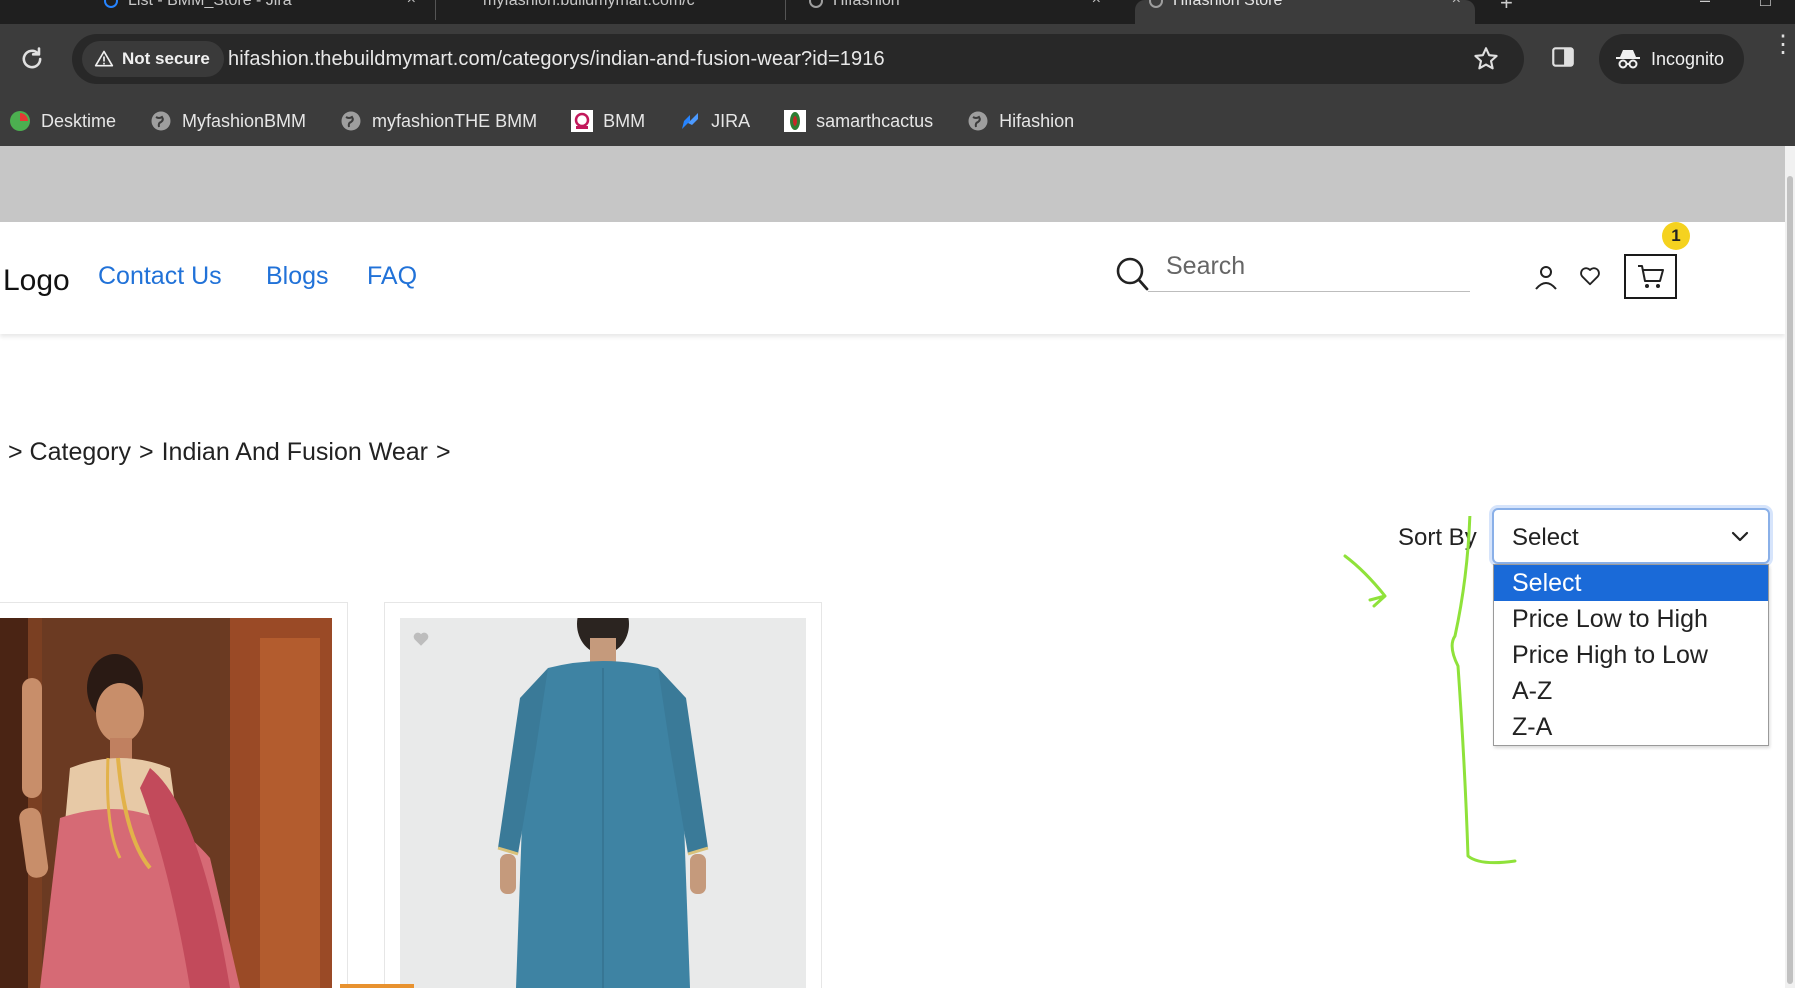 This screenshot has height=988, width=1795. What do you see at coordinates (32, 59) in the screenshot?
I see `reload-icon` at bounding box center [32, 59].